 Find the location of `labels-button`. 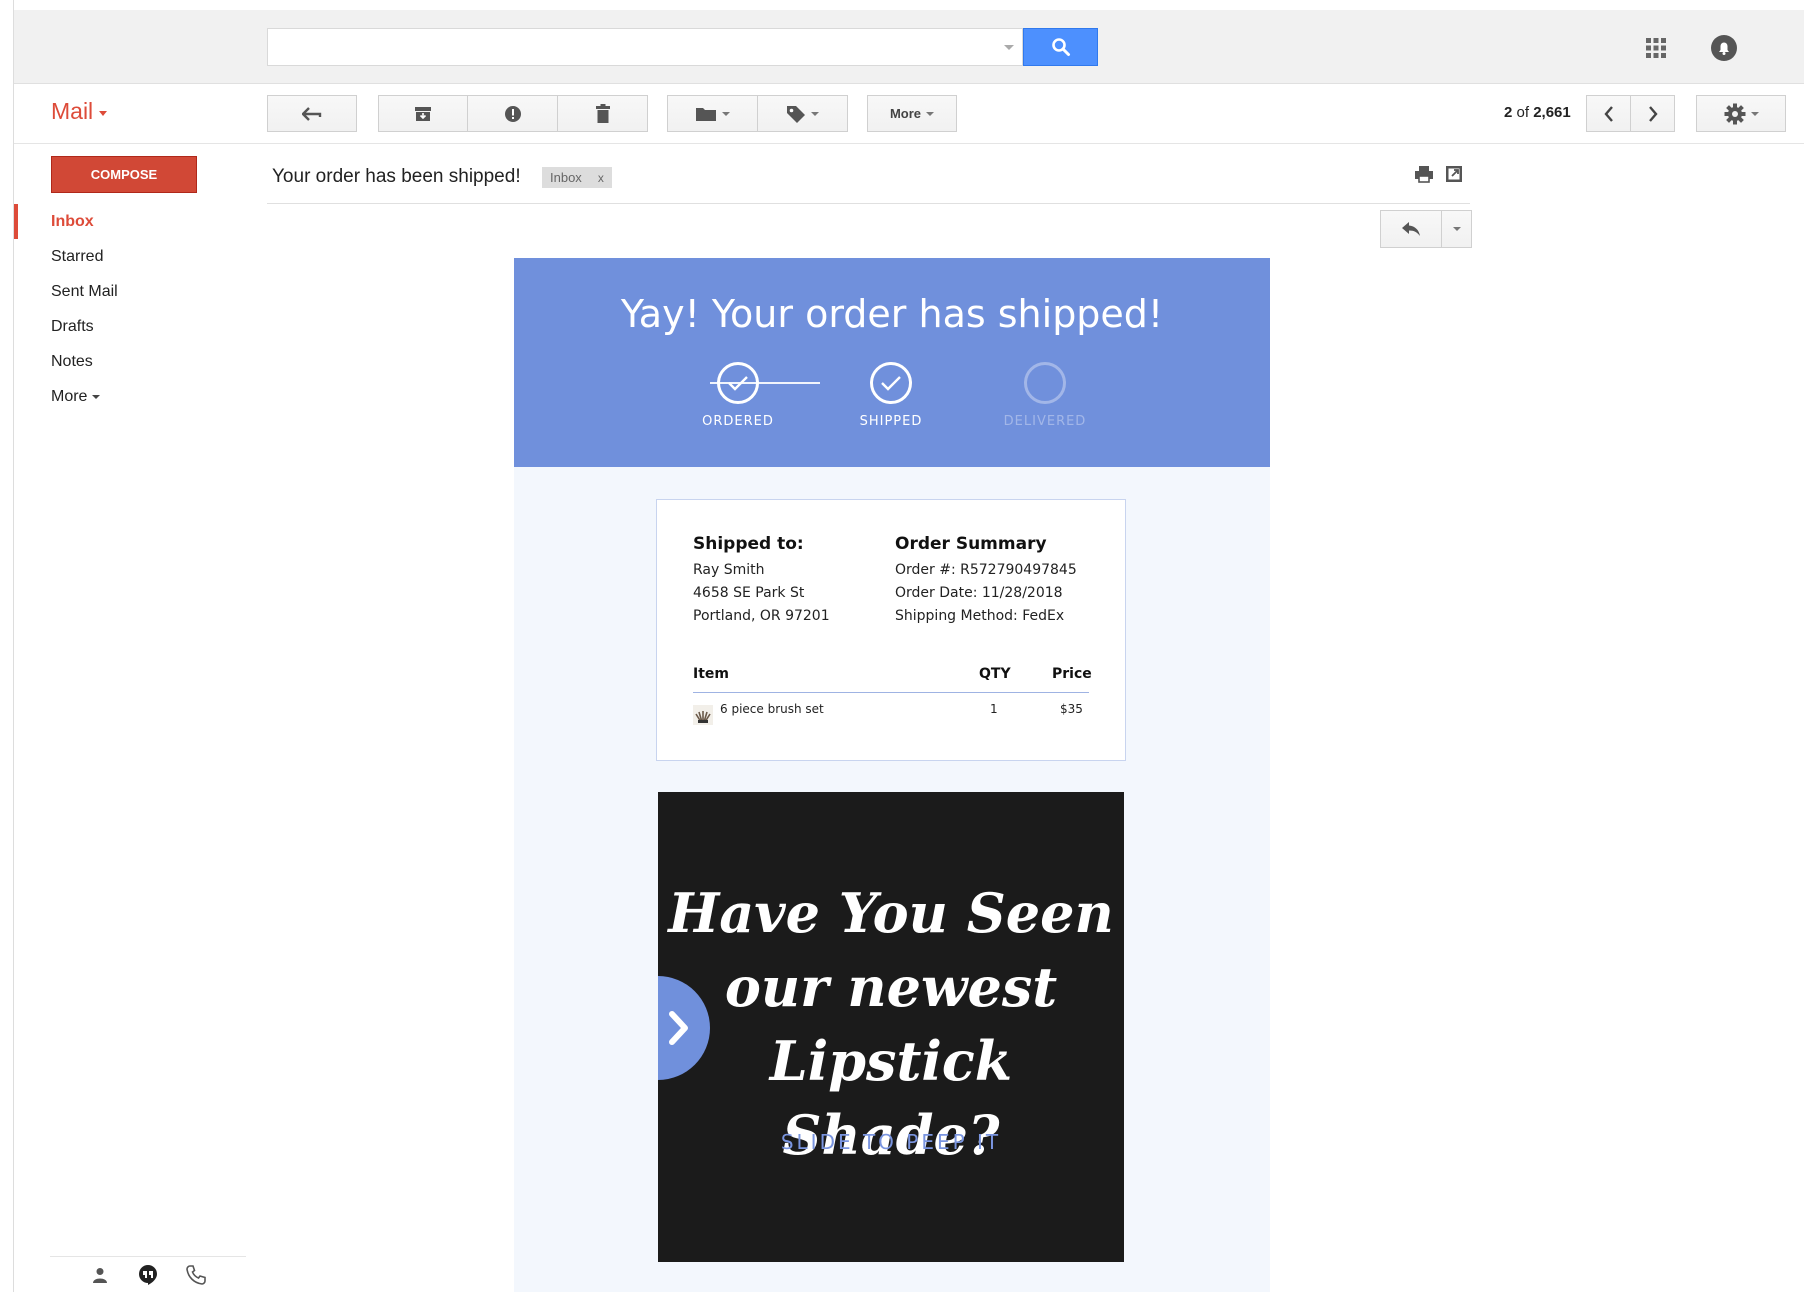

labels-button is located at coordinates (803, 113).